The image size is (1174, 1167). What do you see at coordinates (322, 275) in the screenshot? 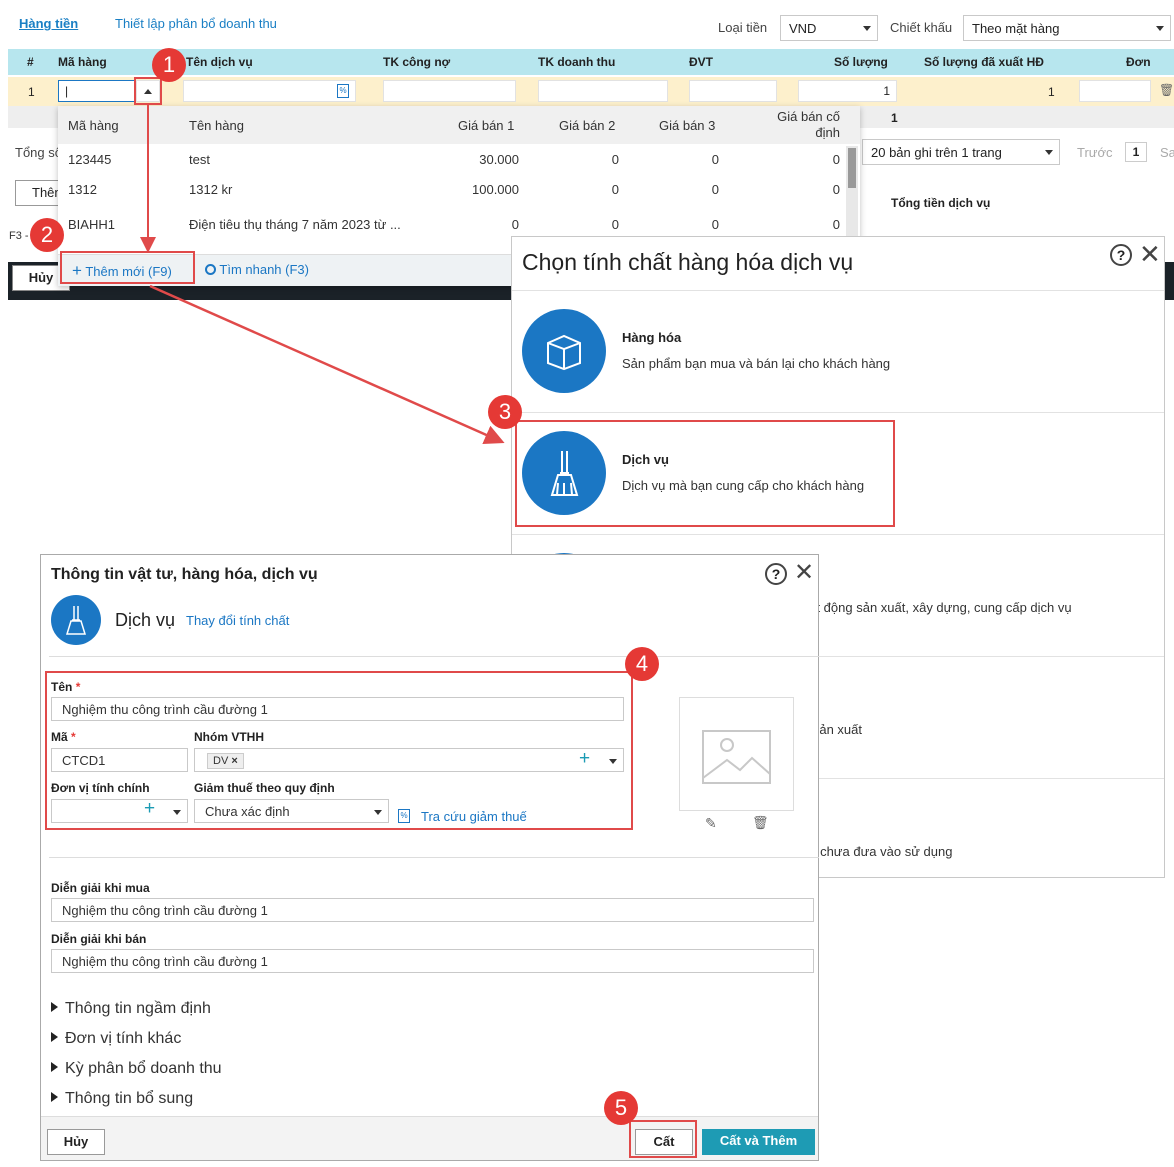
I see `step-arrows` at bounding box center [322, 275].